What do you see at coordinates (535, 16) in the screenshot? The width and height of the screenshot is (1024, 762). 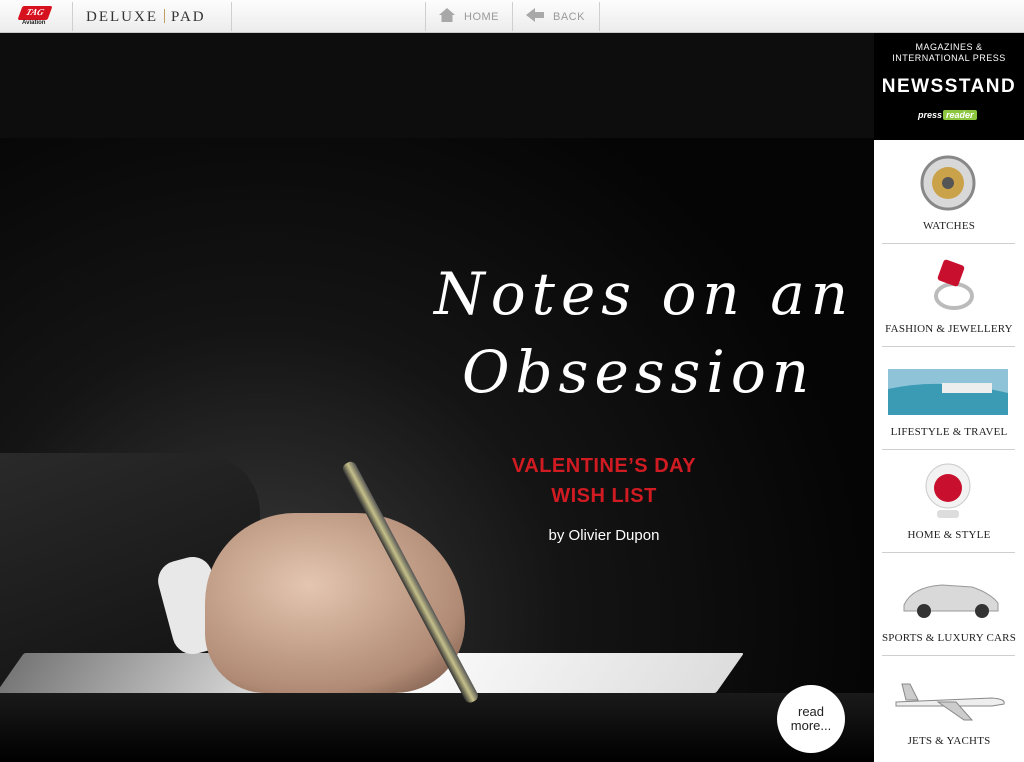 I see `back-arrow-icon` at bounding box center [535, 16].